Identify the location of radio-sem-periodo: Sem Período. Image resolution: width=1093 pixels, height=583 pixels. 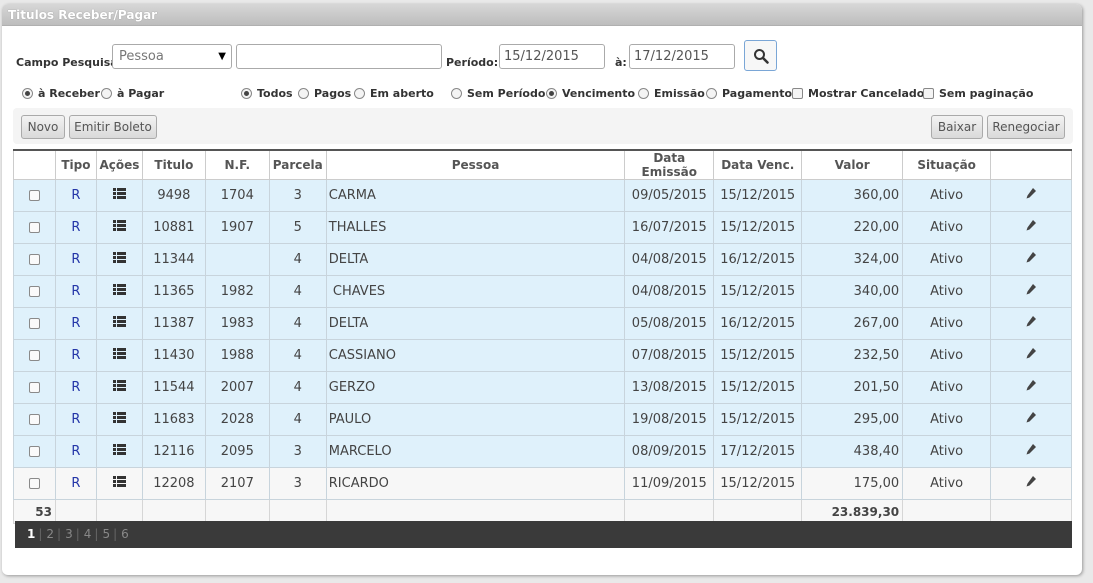
(498, 93).